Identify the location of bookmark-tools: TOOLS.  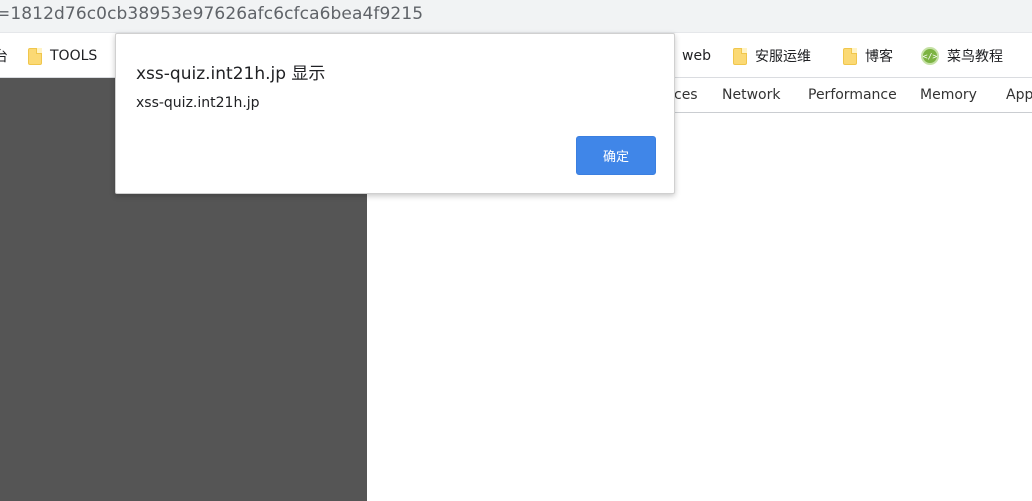
(62, 56).